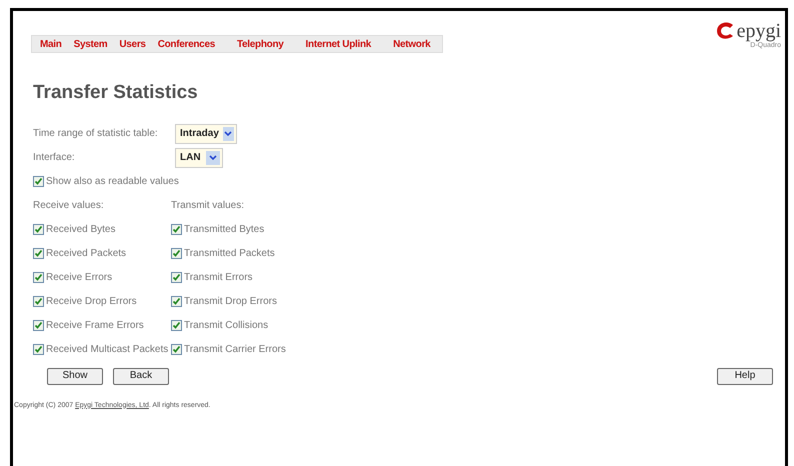 Image resolution: width=794 pixels, height=466 pixels. I want to click on group-heading: Transmit values:, so click(208, 205).